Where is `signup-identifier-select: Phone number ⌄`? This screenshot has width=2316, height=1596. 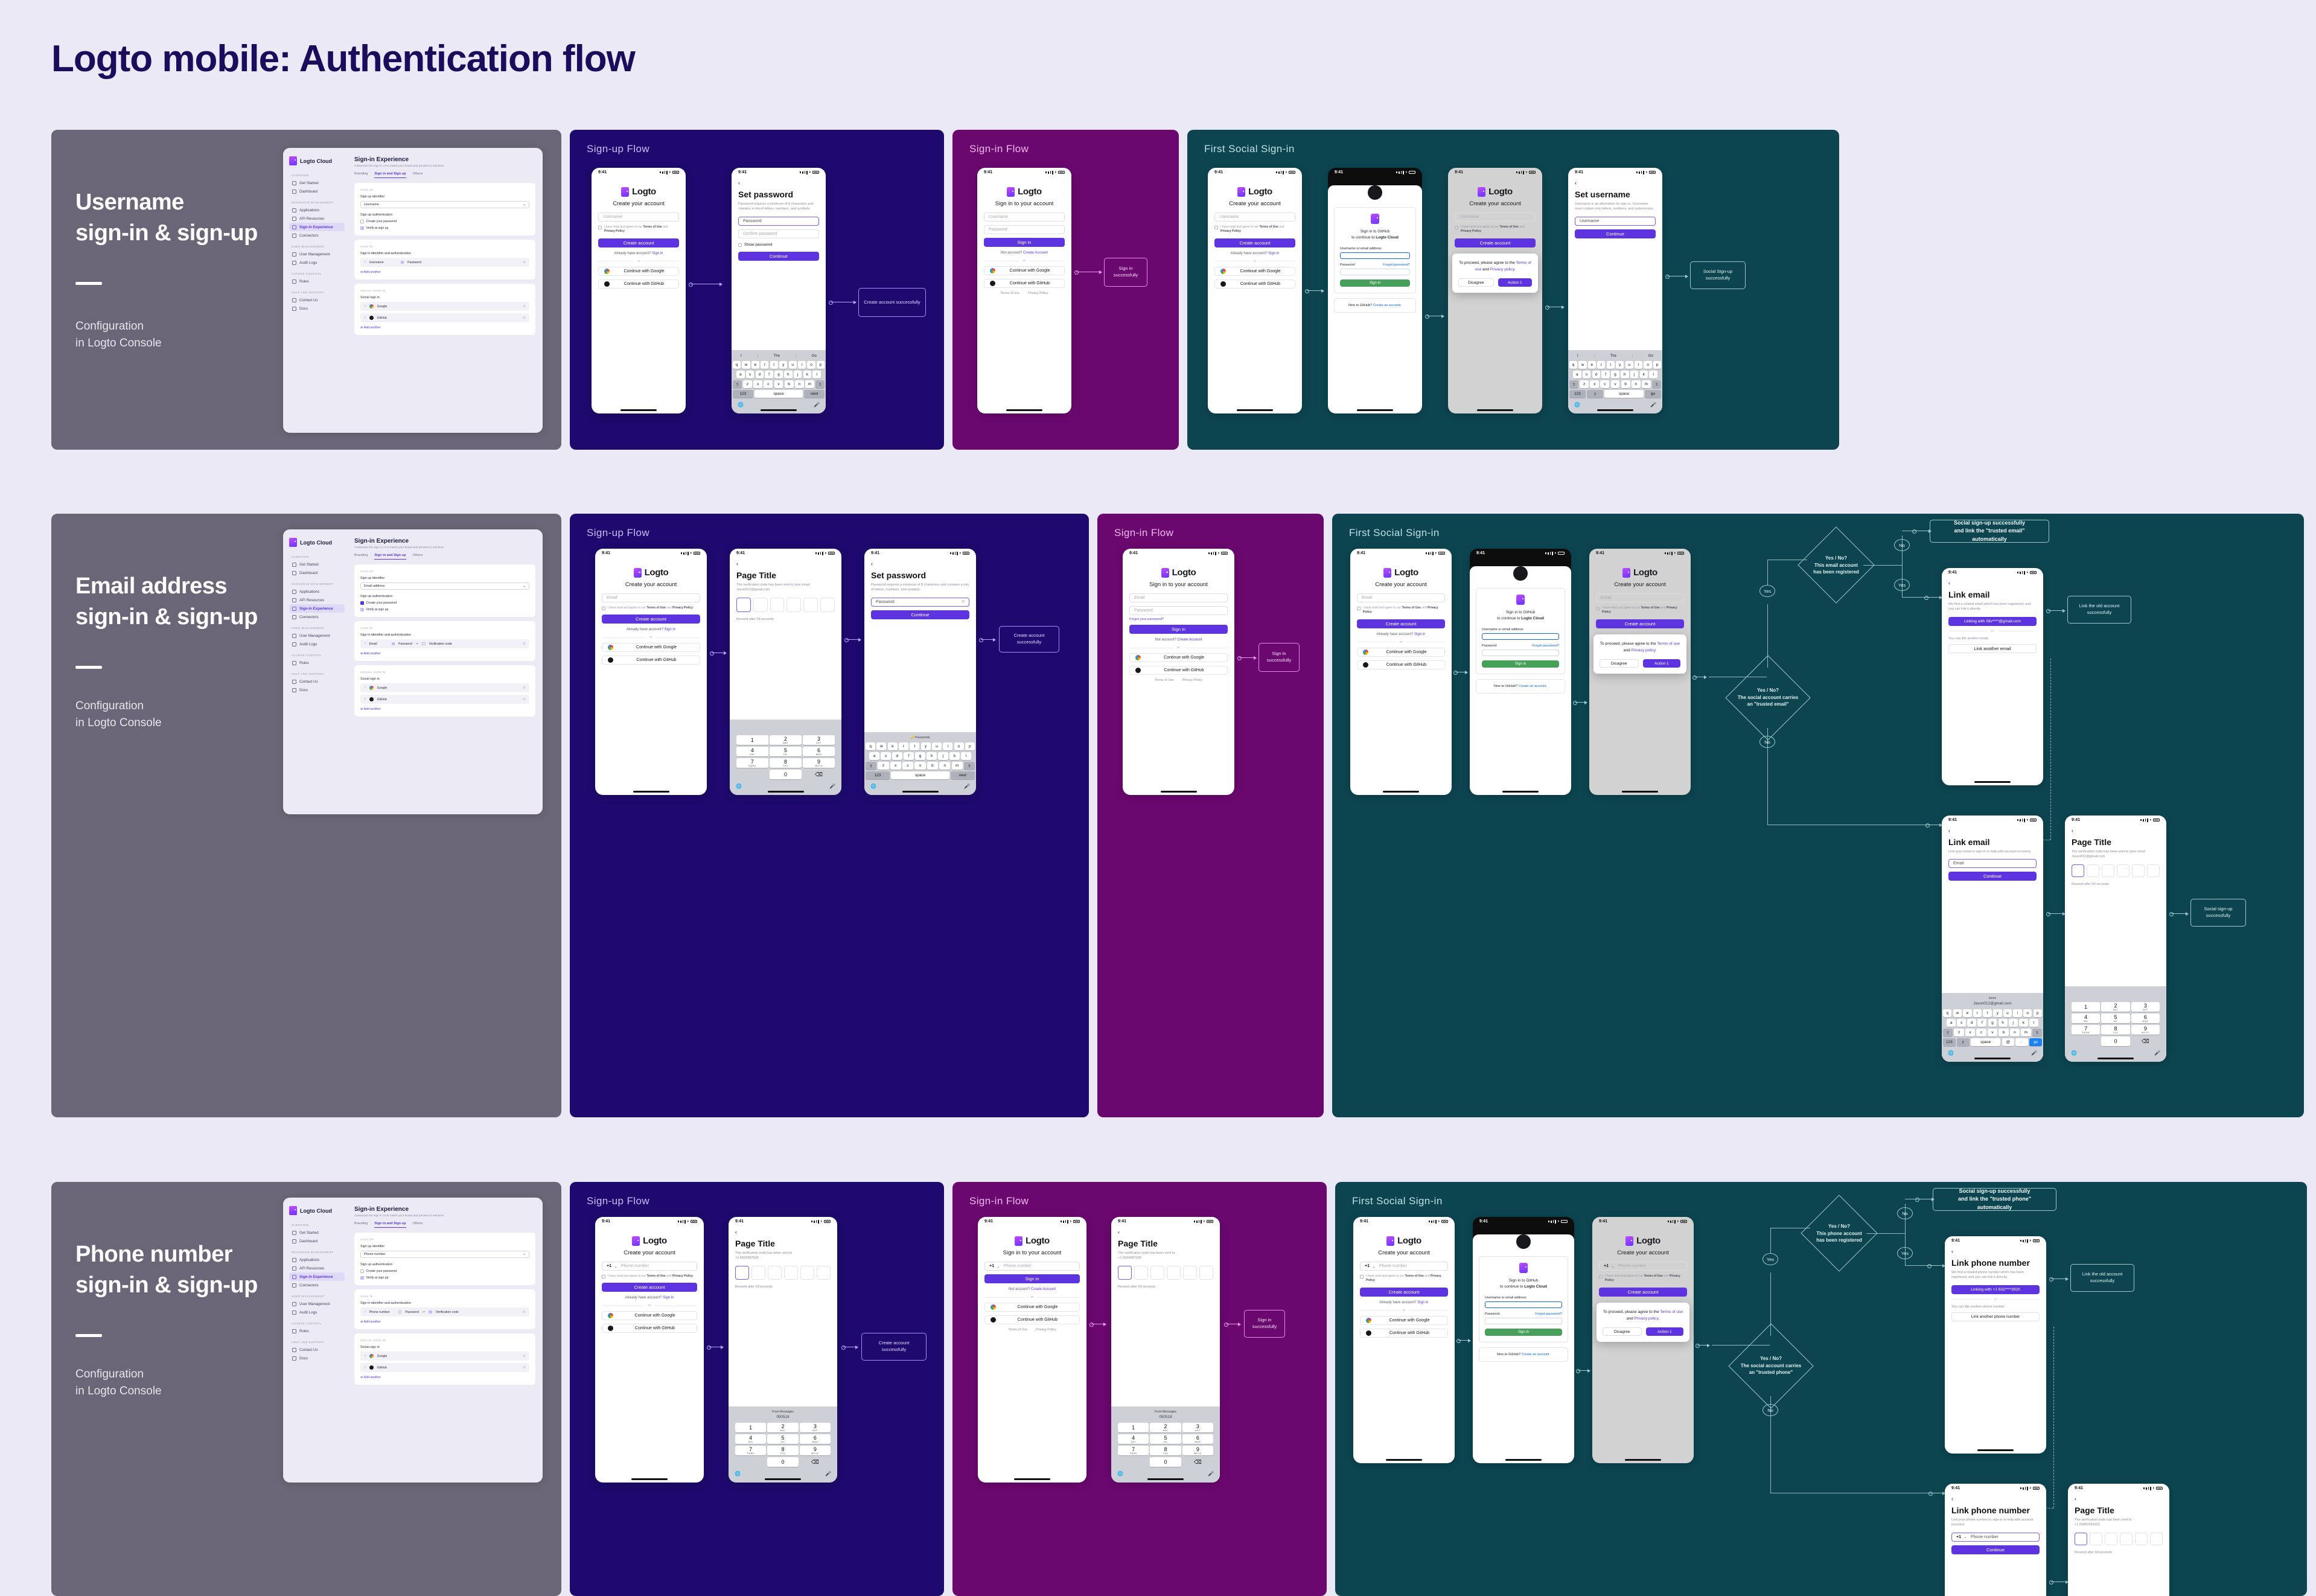
signup-identifier-select: Phone number ⌄ is located at coordinates (444, 1254).